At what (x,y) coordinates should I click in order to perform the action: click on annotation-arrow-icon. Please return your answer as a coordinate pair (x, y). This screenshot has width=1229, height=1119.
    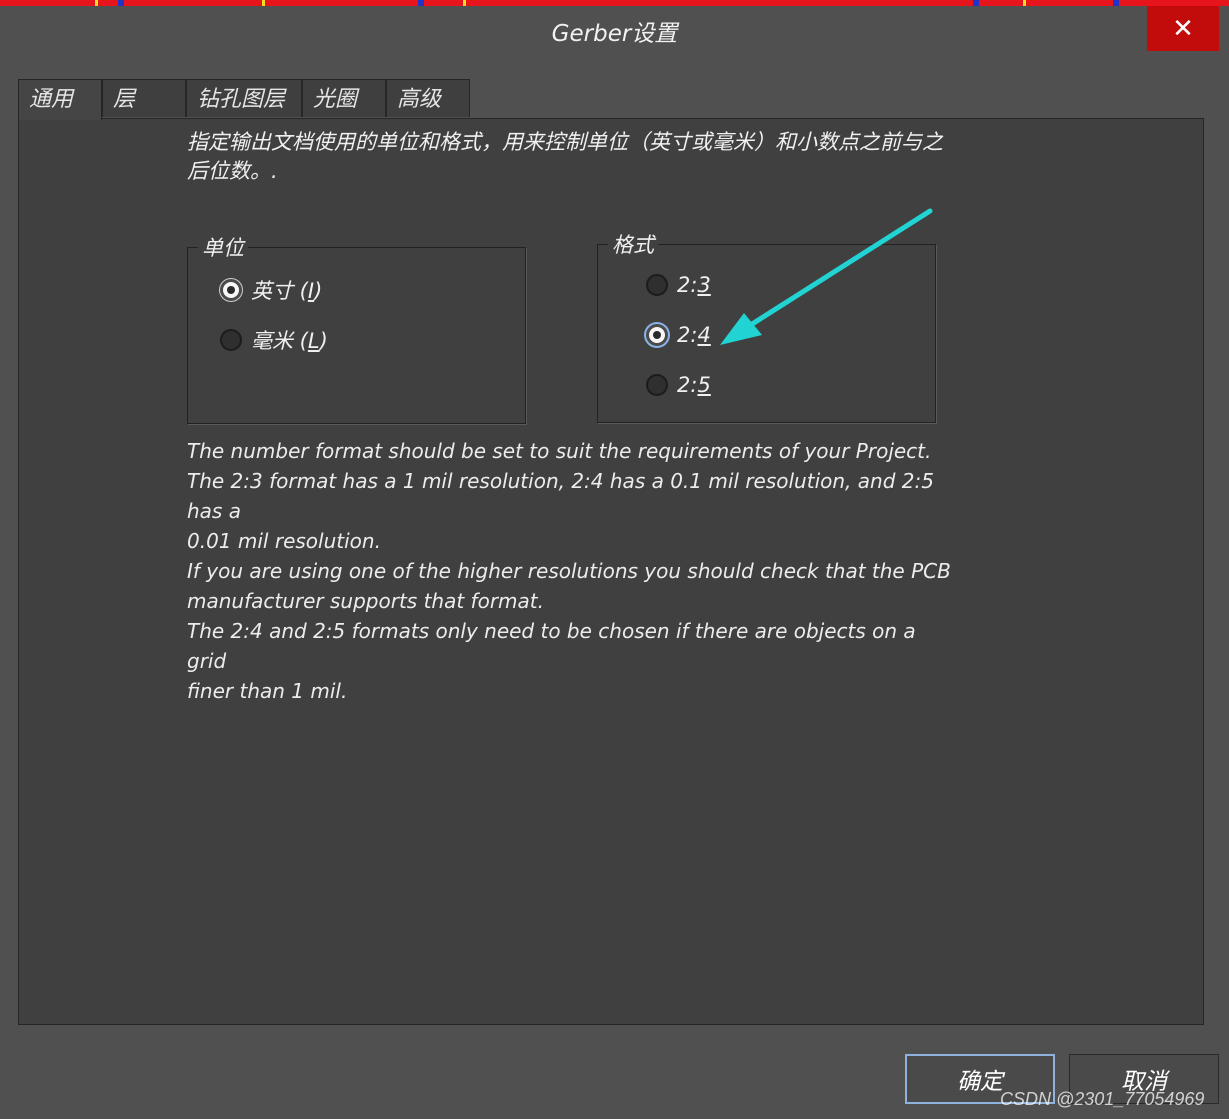
    Looking at the image, I should click on (826, 276).